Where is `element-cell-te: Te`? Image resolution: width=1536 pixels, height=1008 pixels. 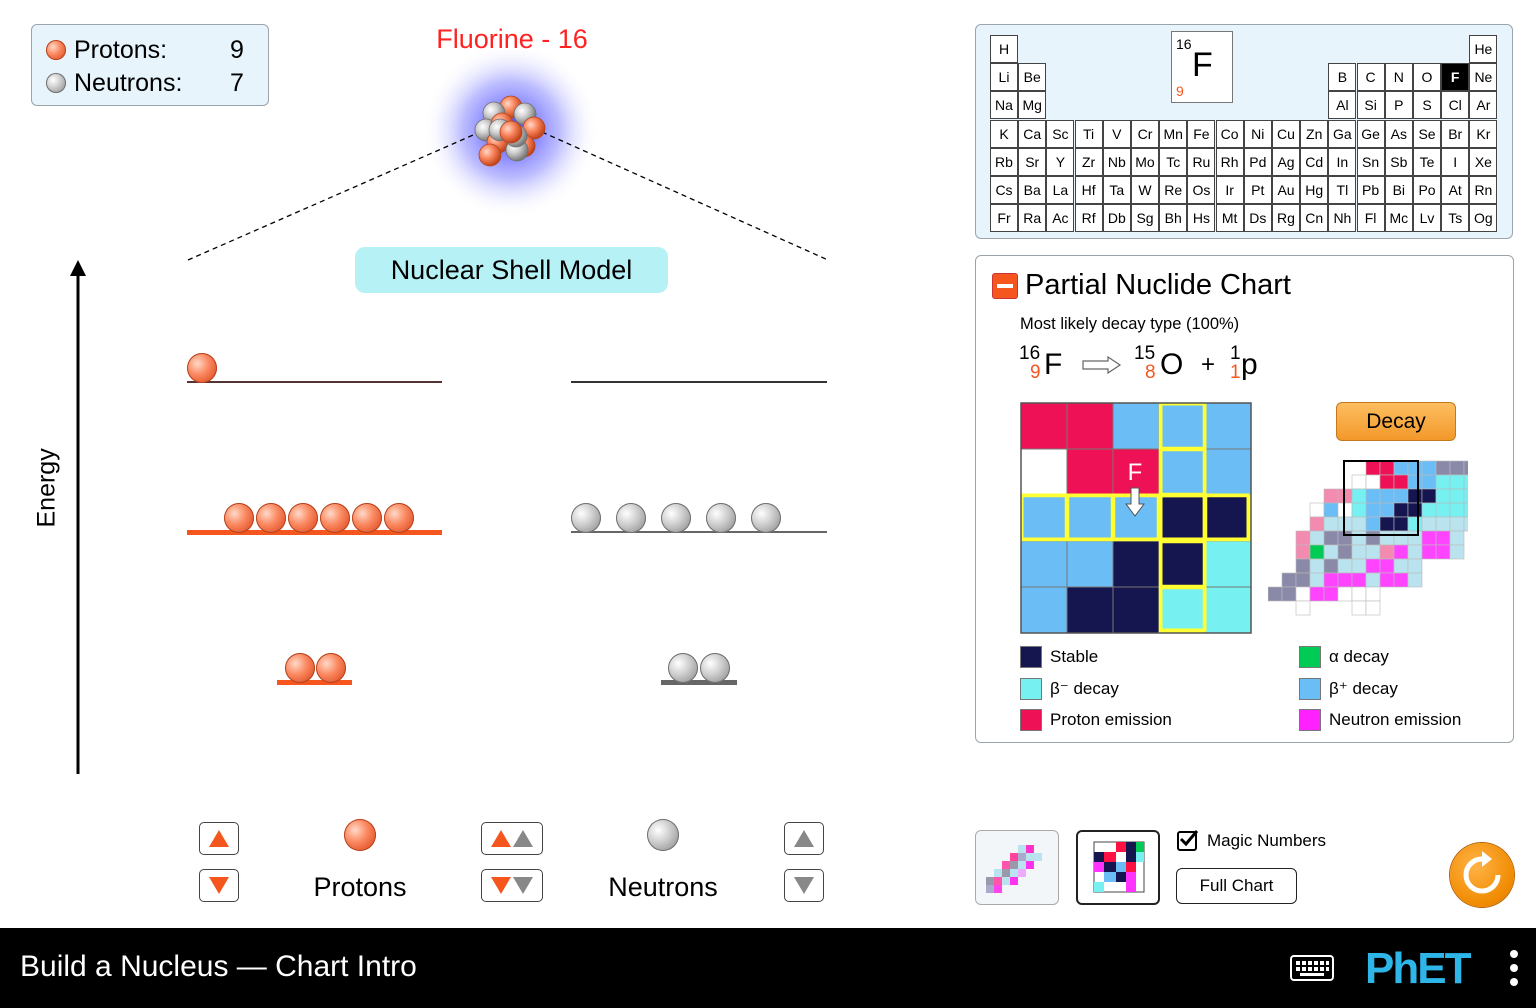
element-cell-te: Te is located at coordinates (1427, 161).